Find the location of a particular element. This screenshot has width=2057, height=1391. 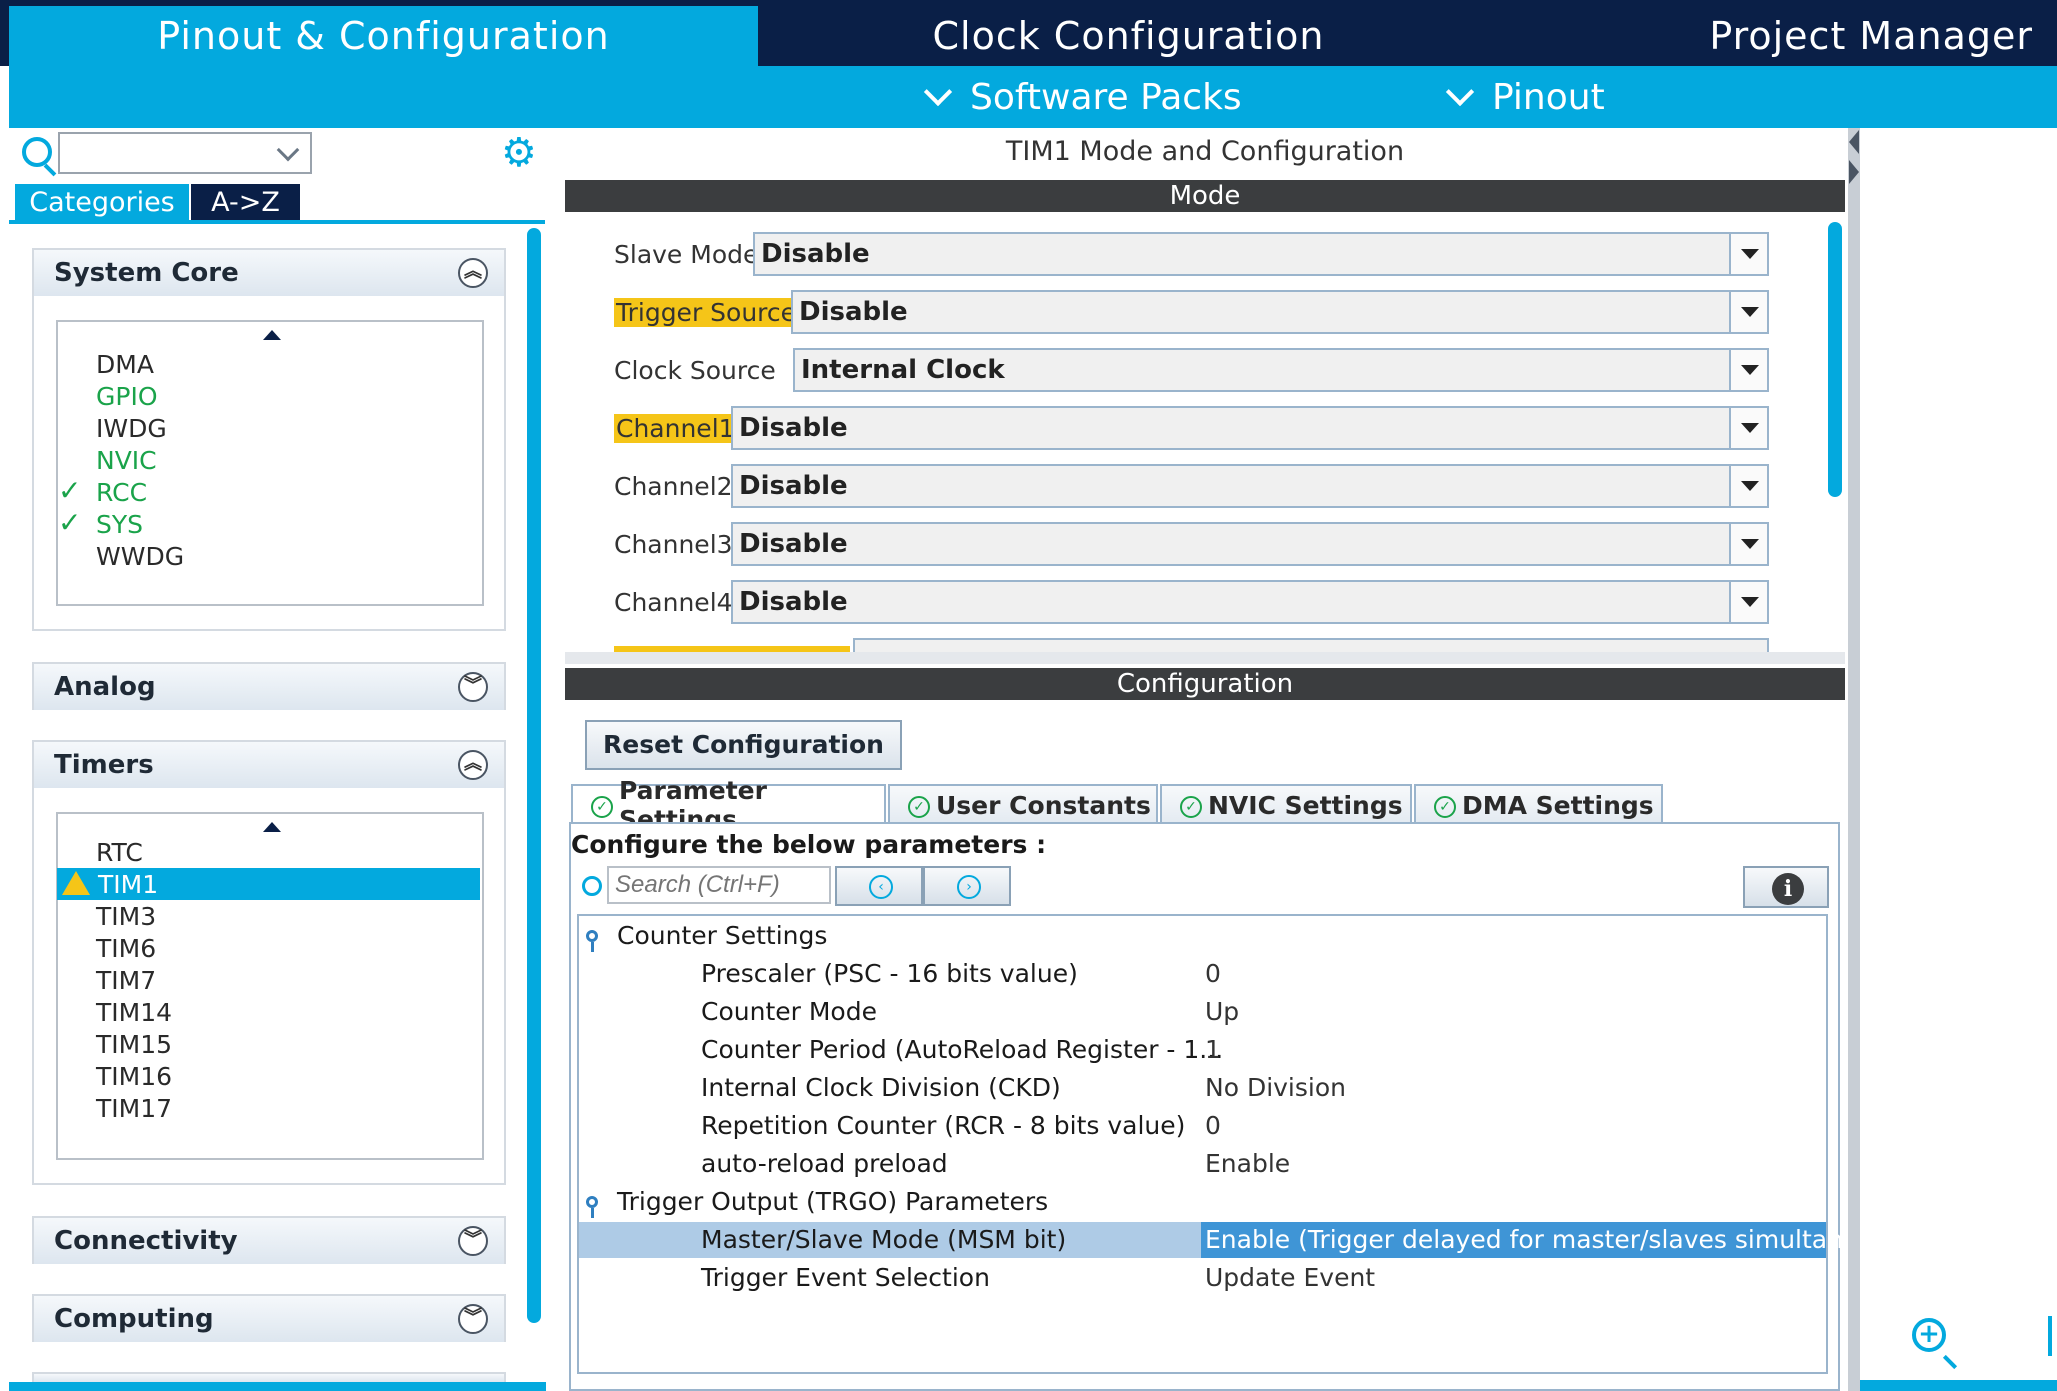

select-slave-mode: Disable is located at coordinates (1261, 254).